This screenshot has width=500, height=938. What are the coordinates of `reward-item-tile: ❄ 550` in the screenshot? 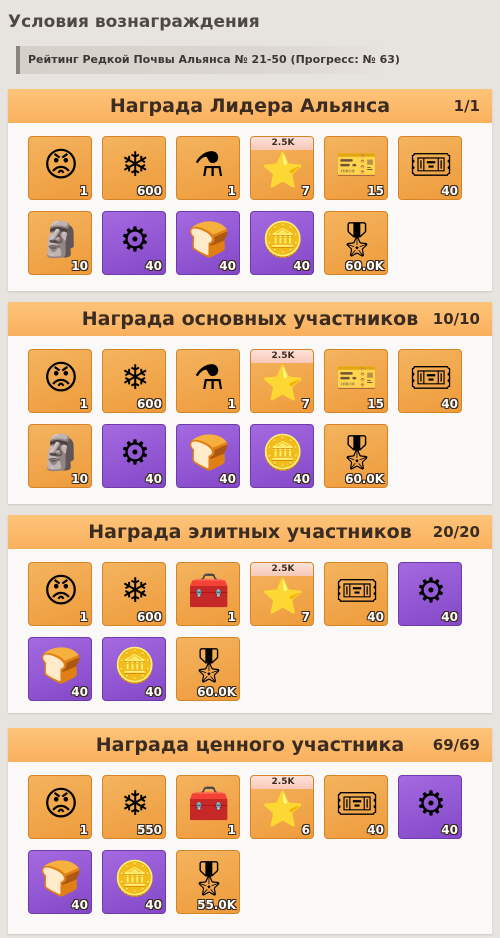 It's located at (134, 807).